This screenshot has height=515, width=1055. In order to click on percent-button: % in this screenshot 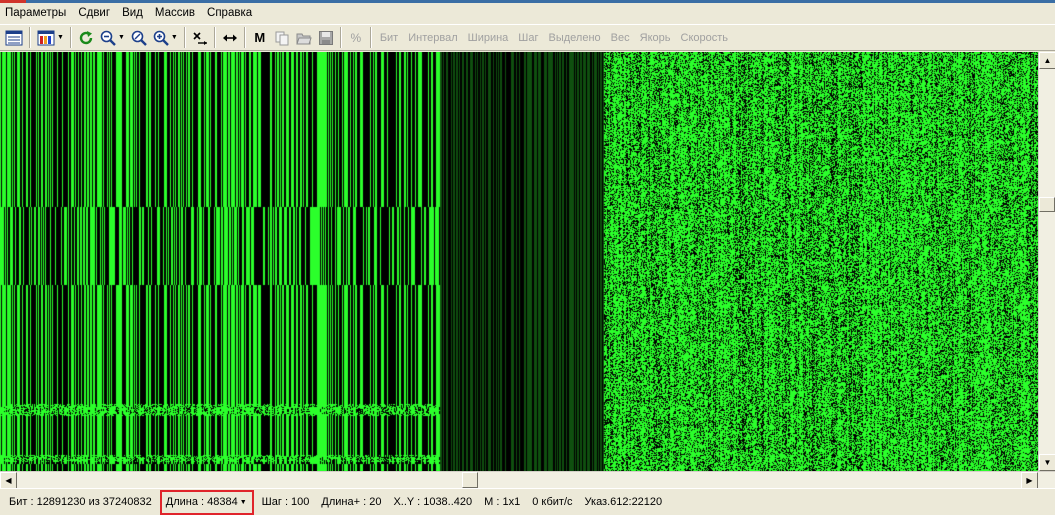, I will do `click(356, 37)`.